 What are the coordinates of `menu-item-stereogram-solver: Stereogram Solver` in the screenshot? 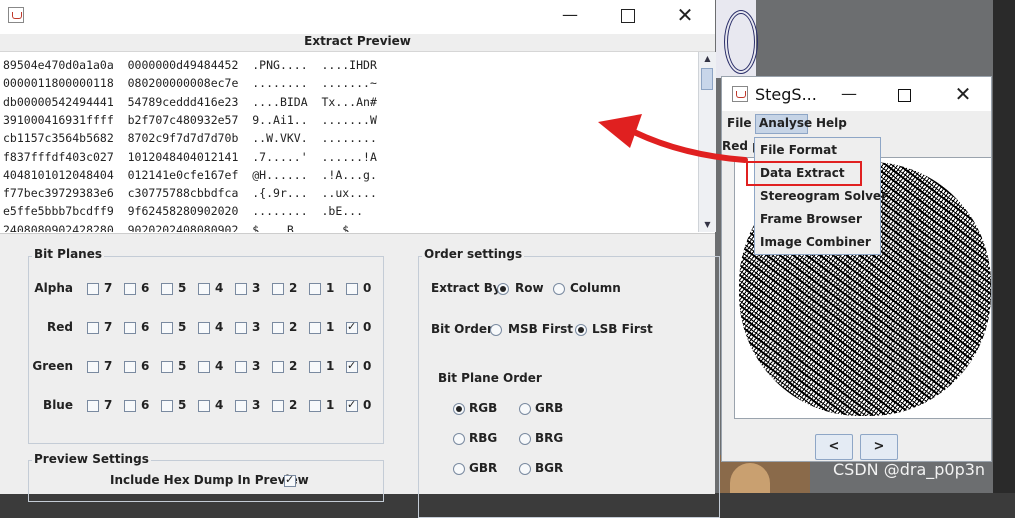 It's located at (823, 196).